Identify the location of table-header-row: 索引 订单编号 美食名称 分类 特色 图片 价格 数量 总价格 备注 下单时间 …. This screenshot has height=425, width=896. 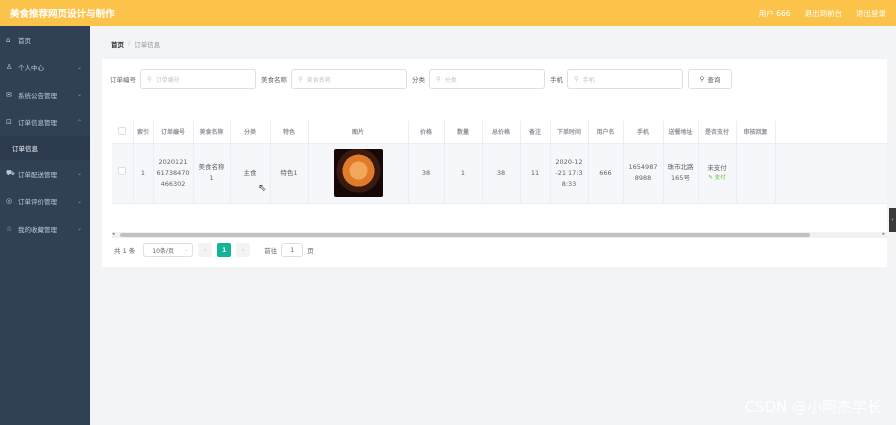
(499, 132).